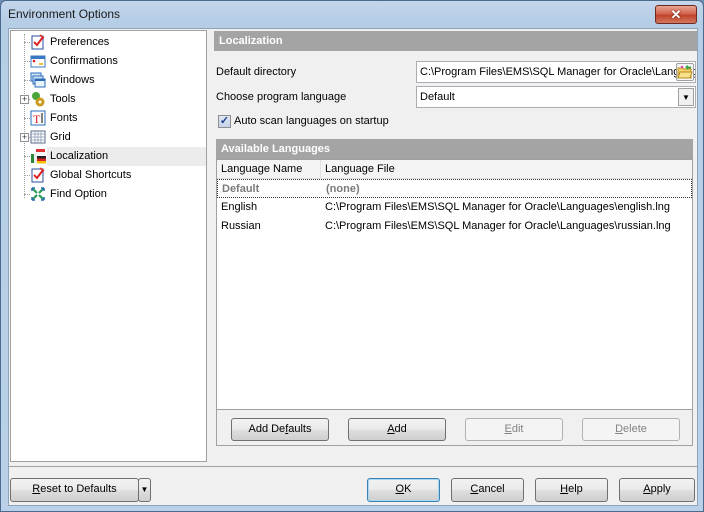 The image size is (704, 512). What do you see at coordinates (300, 429) in the screenshot?
I see `button-label: aults` at bounding box center [300, 429].